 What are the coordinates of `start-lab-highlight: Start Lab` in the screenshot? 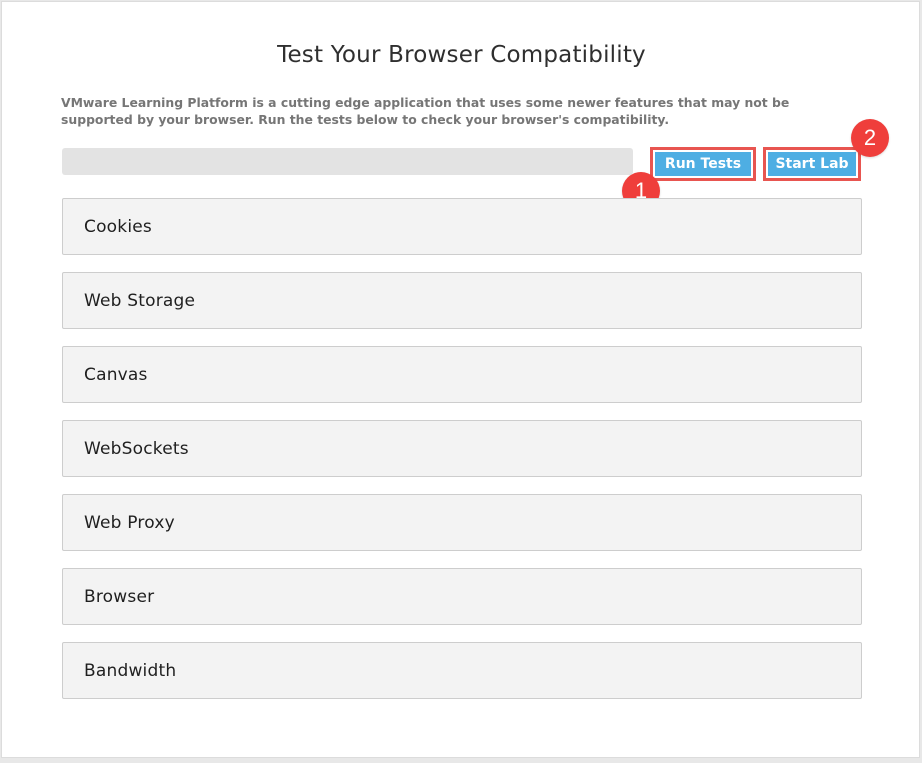 It's located at (812, 164).